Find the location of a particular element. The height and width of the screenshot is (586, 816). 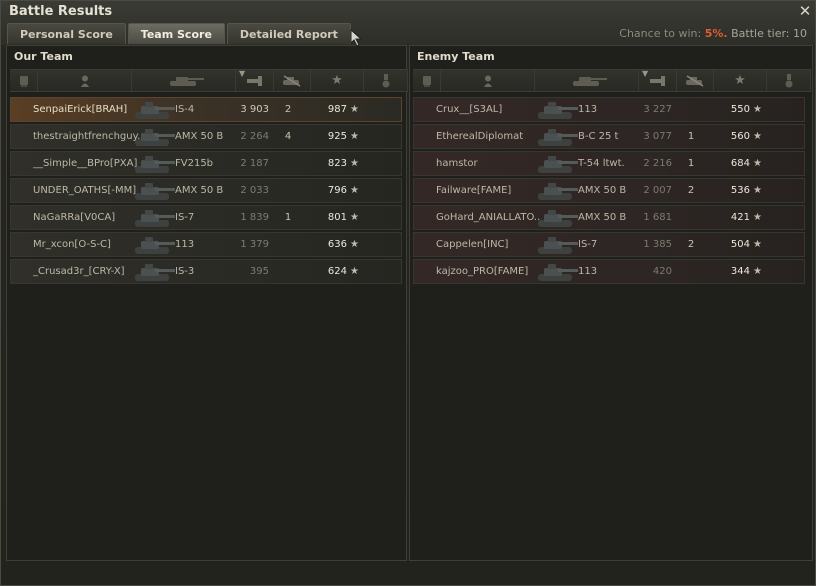

chance-label: Chance to win: is located at coordinates (660, 33).